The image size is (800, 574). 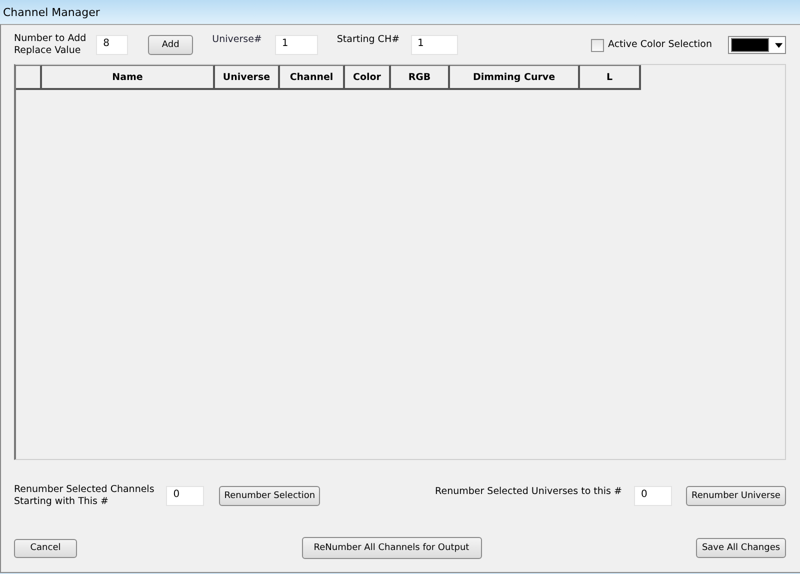 I want to click on active-color-label: Active Color Selection, so click(x=660, y=45).